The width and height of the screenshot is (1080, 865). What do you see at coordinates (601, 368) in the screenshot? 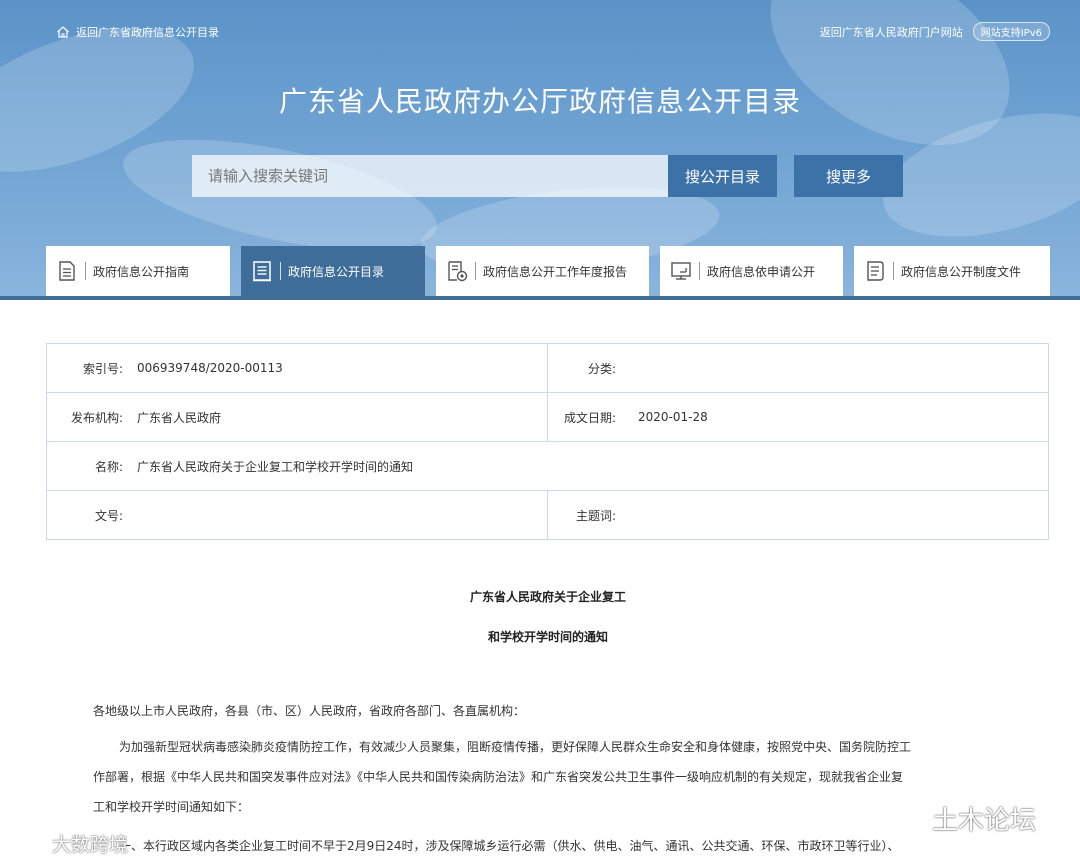
I see `category-label: 分类:` at bounding box center [601, 368].